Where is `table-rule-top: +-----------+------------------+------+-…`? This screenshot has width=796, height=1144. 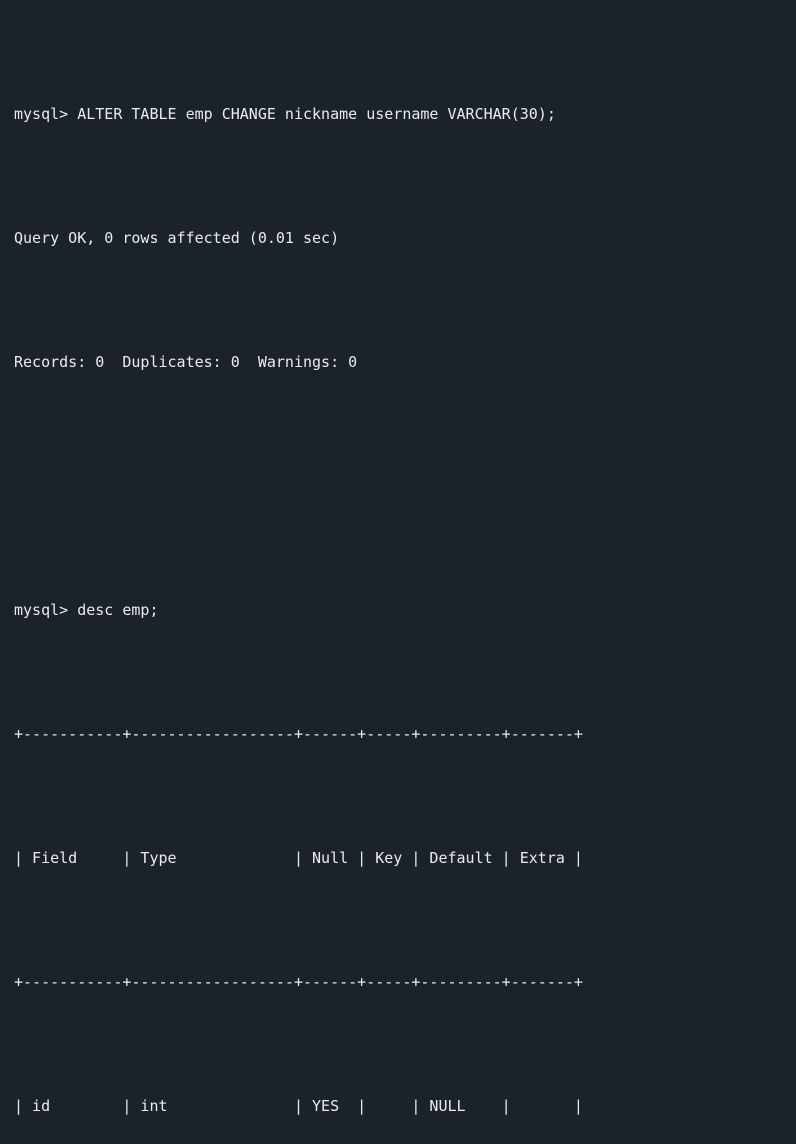 table-rule-top: +-----------+------------------+------+-… is located at coordinates (298, 734).